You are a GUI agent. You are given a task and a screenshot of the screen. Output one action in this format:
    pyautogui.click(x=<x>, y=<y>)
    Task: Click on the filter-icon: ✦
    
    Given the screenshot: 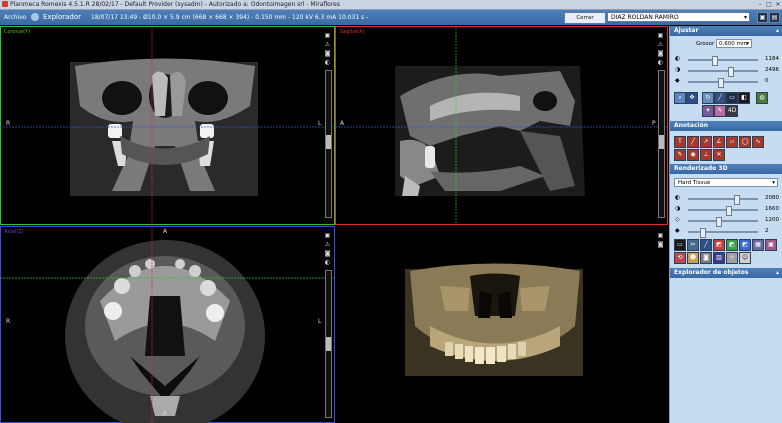 What is the action you would take?
    pyautogui.click(x=708, y=111)
    